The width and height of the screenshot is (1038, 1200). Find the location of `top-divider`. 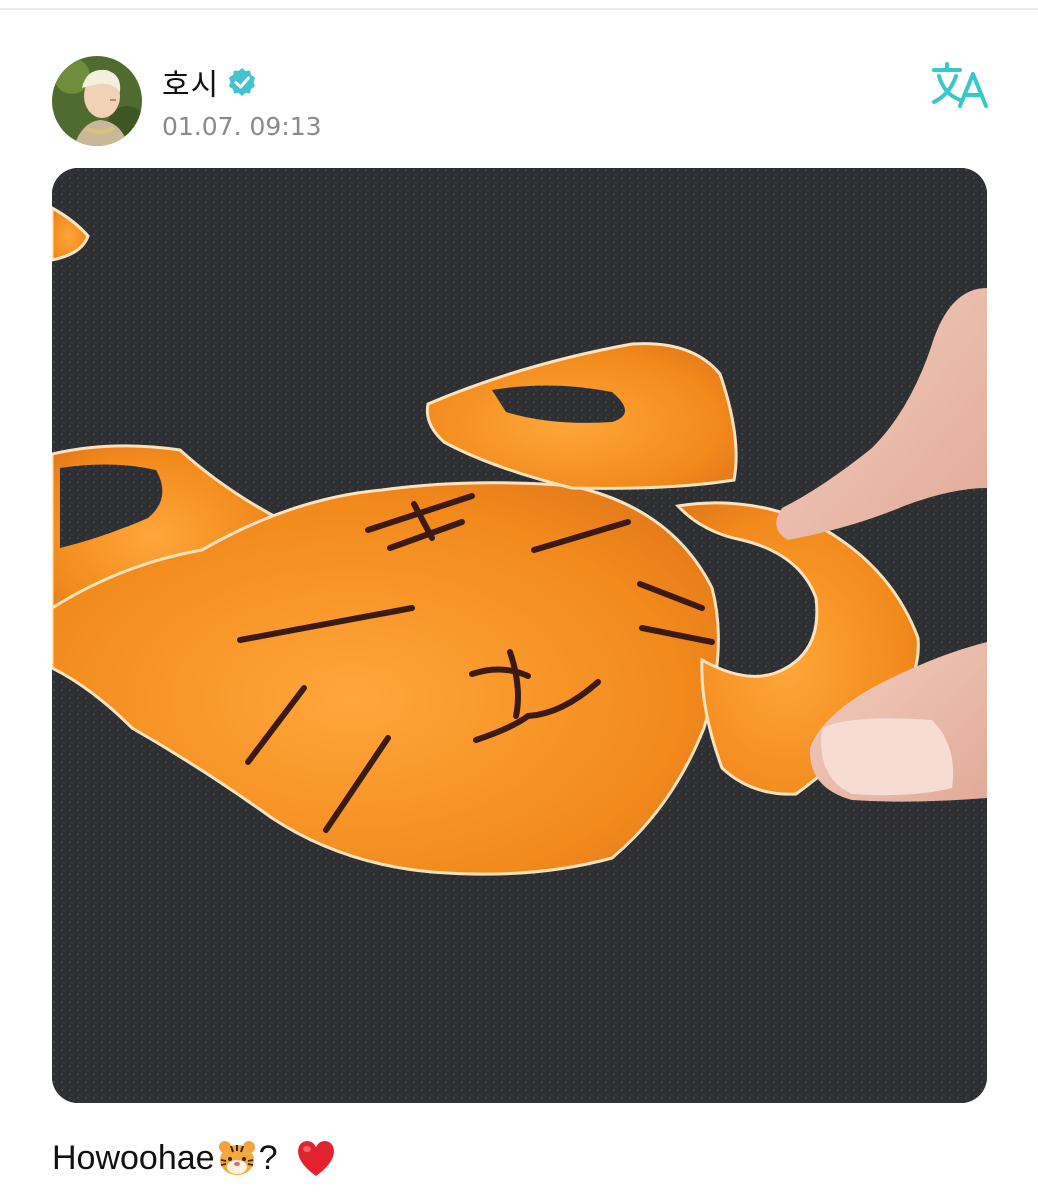

top-divider is located at coordinates (519, 9).